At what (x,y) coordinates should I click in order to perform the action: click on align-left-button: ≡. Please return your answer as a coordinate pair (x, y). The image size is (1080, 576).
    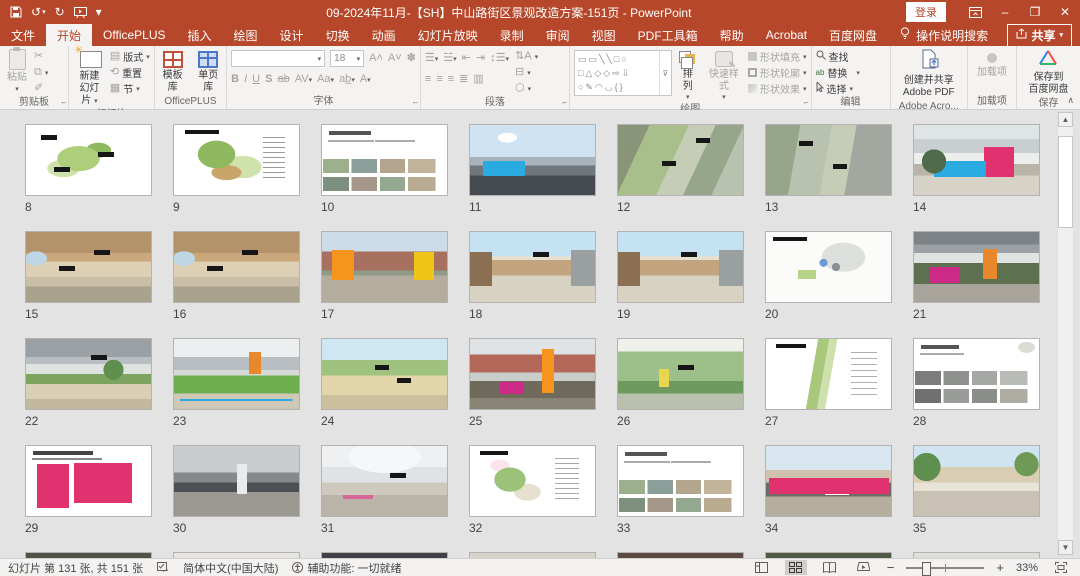
    Looking at the image, I should click on (428, 79).